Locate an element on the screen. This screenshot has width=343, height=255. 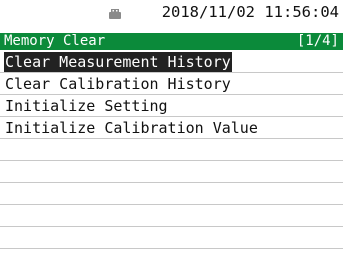
menu-item-initialize-calibration-value: Initialize Calibration Value is located at coordinates (171, 128).